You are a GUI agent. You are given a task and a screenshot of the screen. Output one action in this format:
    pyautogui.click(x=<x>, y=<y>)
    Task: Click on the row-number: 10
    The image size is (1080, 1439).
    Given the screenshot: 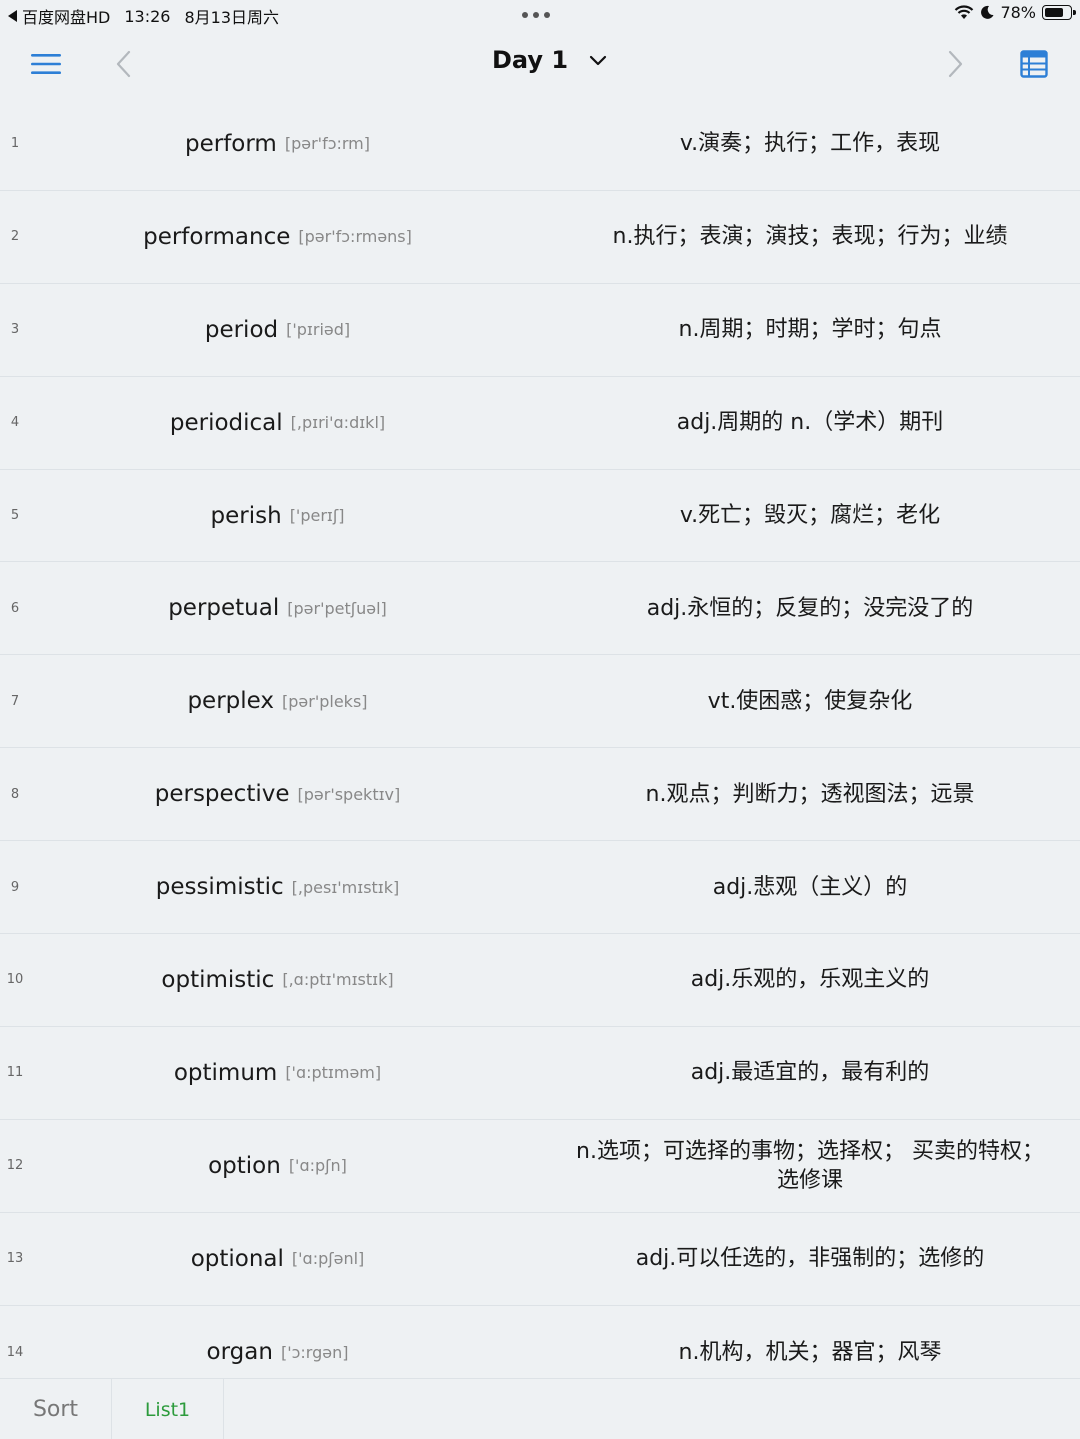 What is the action you would take?
    pyautogui.click(x=15, y=980)
    